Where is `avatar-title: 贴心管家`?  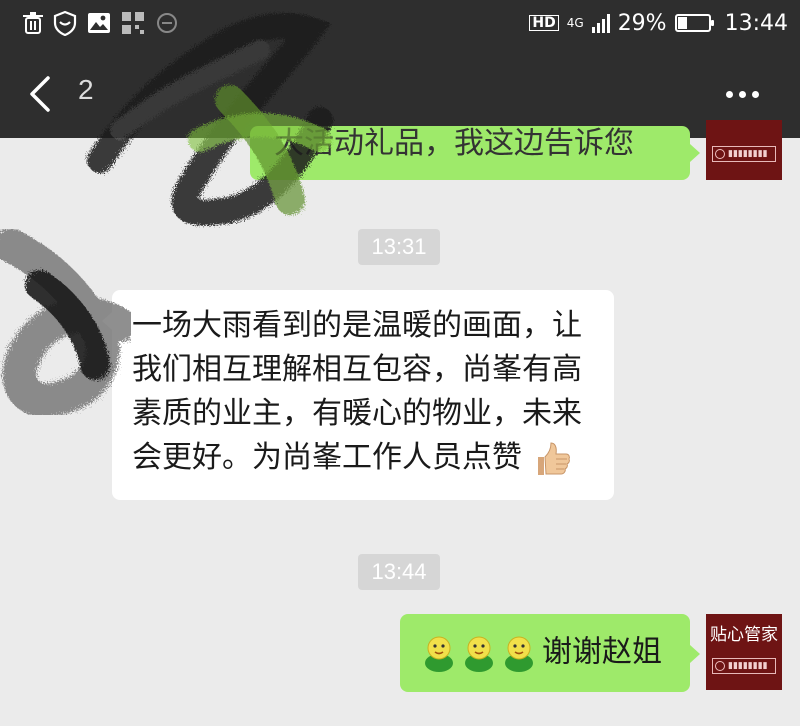
avatar-title: 贴心管家 is located at coordinates (744, 635).